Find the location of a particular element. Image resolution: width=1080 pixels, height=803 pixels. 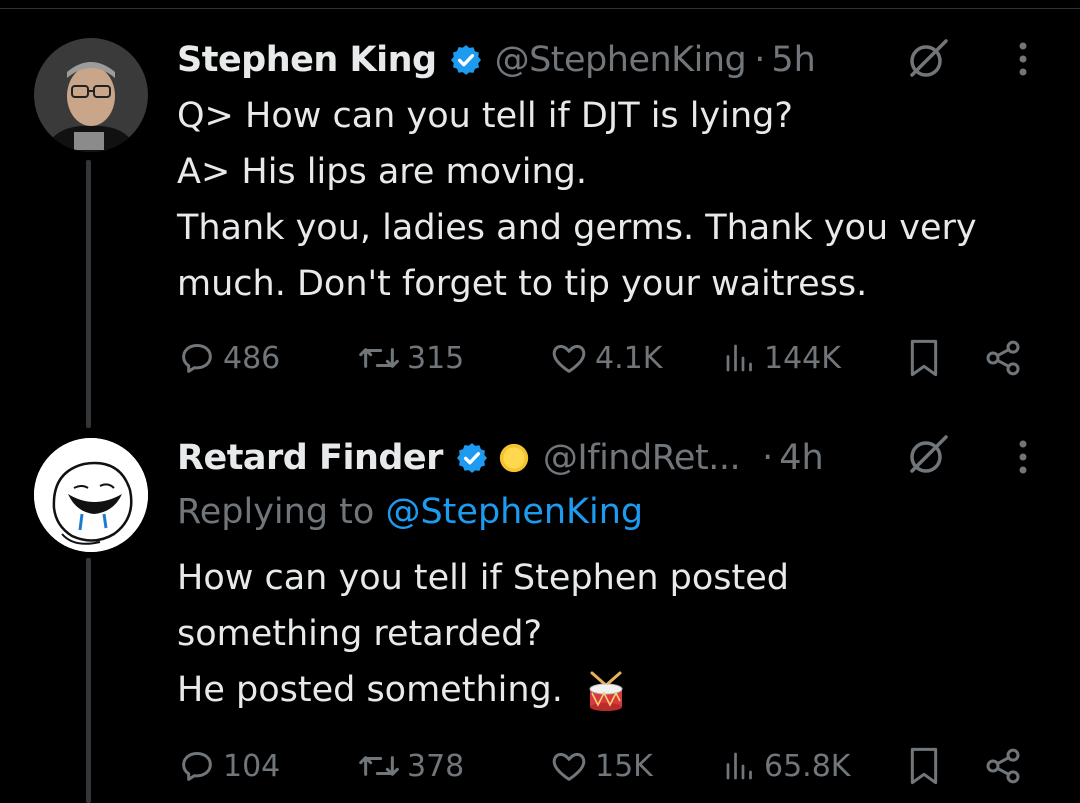

reply-count: 486 is located at coordinates (252, 358).